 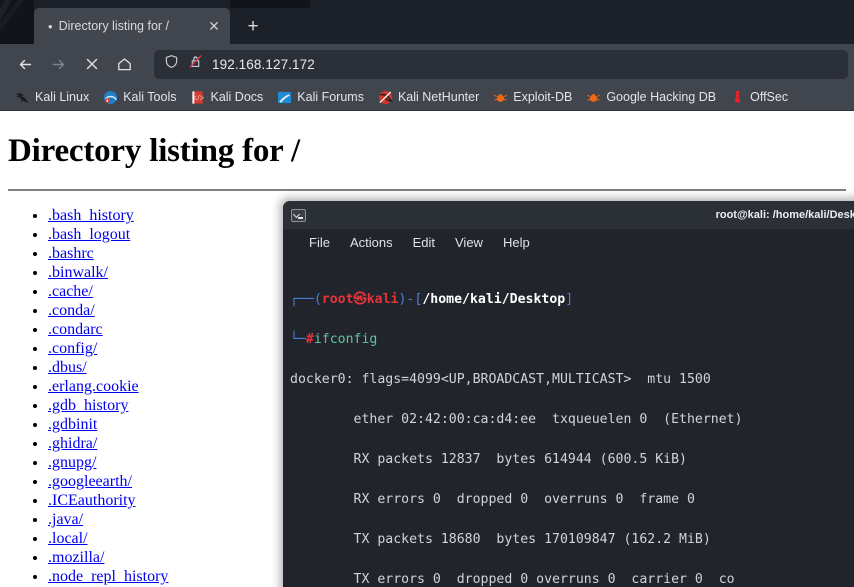 I want to click on terminal-prompt-line-1: ┌──(root㉿kali)-[/home/kali/Desktop], so click(x=572, y=300).